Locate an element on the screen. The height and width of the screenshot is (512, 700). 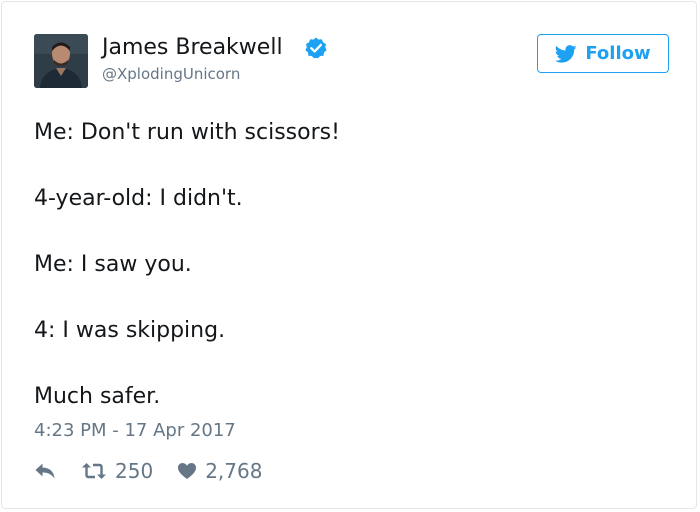
heart-icon is located at coordinates (187, 471).